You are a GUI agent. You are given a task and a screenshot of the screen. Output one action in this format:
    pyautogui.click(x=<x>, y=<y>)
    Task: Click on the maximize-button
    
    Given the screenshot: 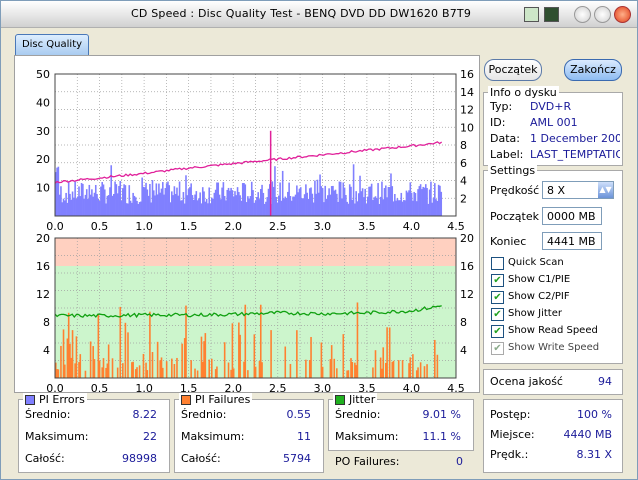 What is the action you would take?
    pyautogui.click(x=602, y=14)
    